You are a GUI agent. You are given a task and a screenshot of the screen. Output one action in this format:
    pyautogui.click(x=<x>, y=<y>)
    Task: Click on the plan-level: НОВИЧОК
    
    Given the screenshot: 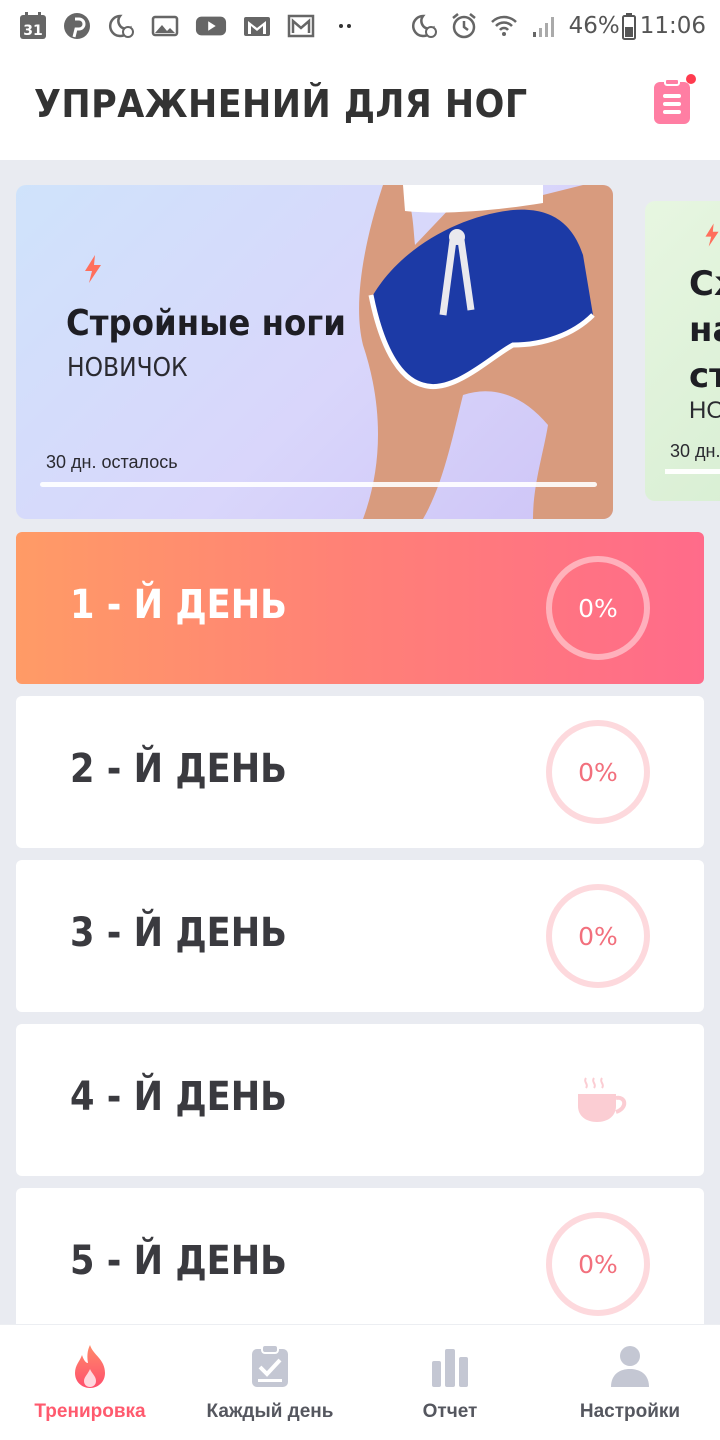 What is the action you would take?
    pyautogui.click(x=127, y=368)
    